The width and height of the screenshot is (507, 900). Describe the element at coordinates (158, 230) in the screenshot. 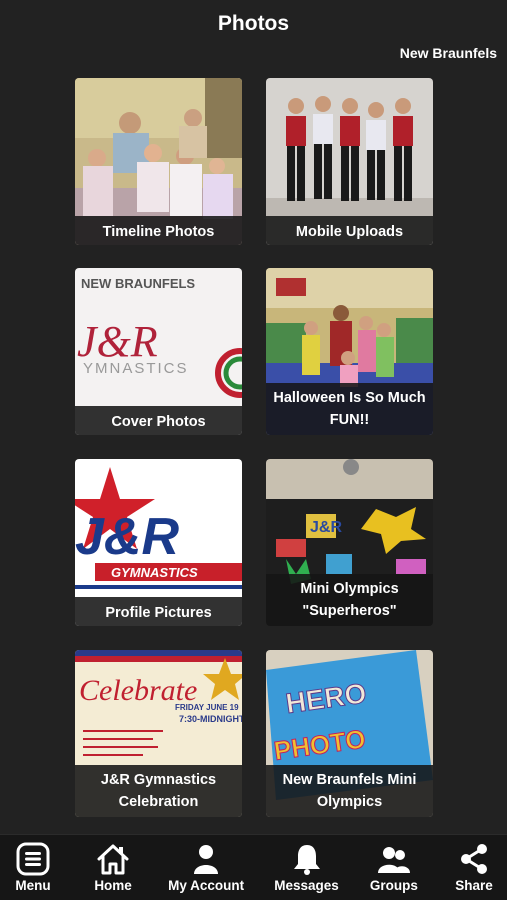

I see `album-title: Timeline Photos` at that location.